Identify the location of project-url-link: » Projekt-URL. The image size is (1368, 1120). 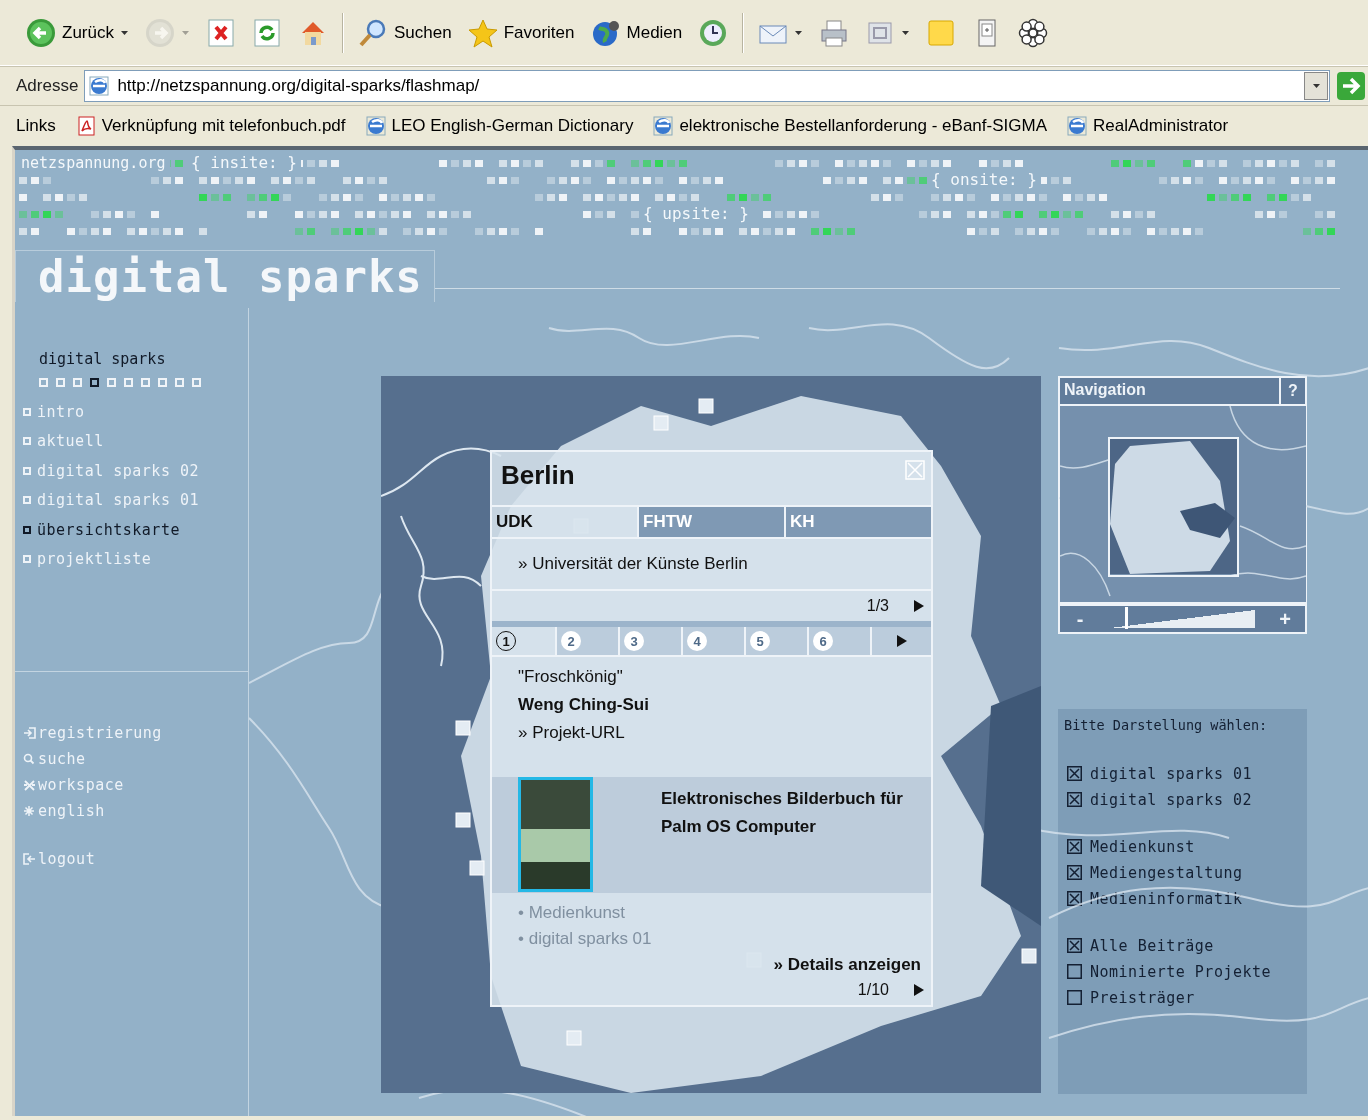
(724, 733).